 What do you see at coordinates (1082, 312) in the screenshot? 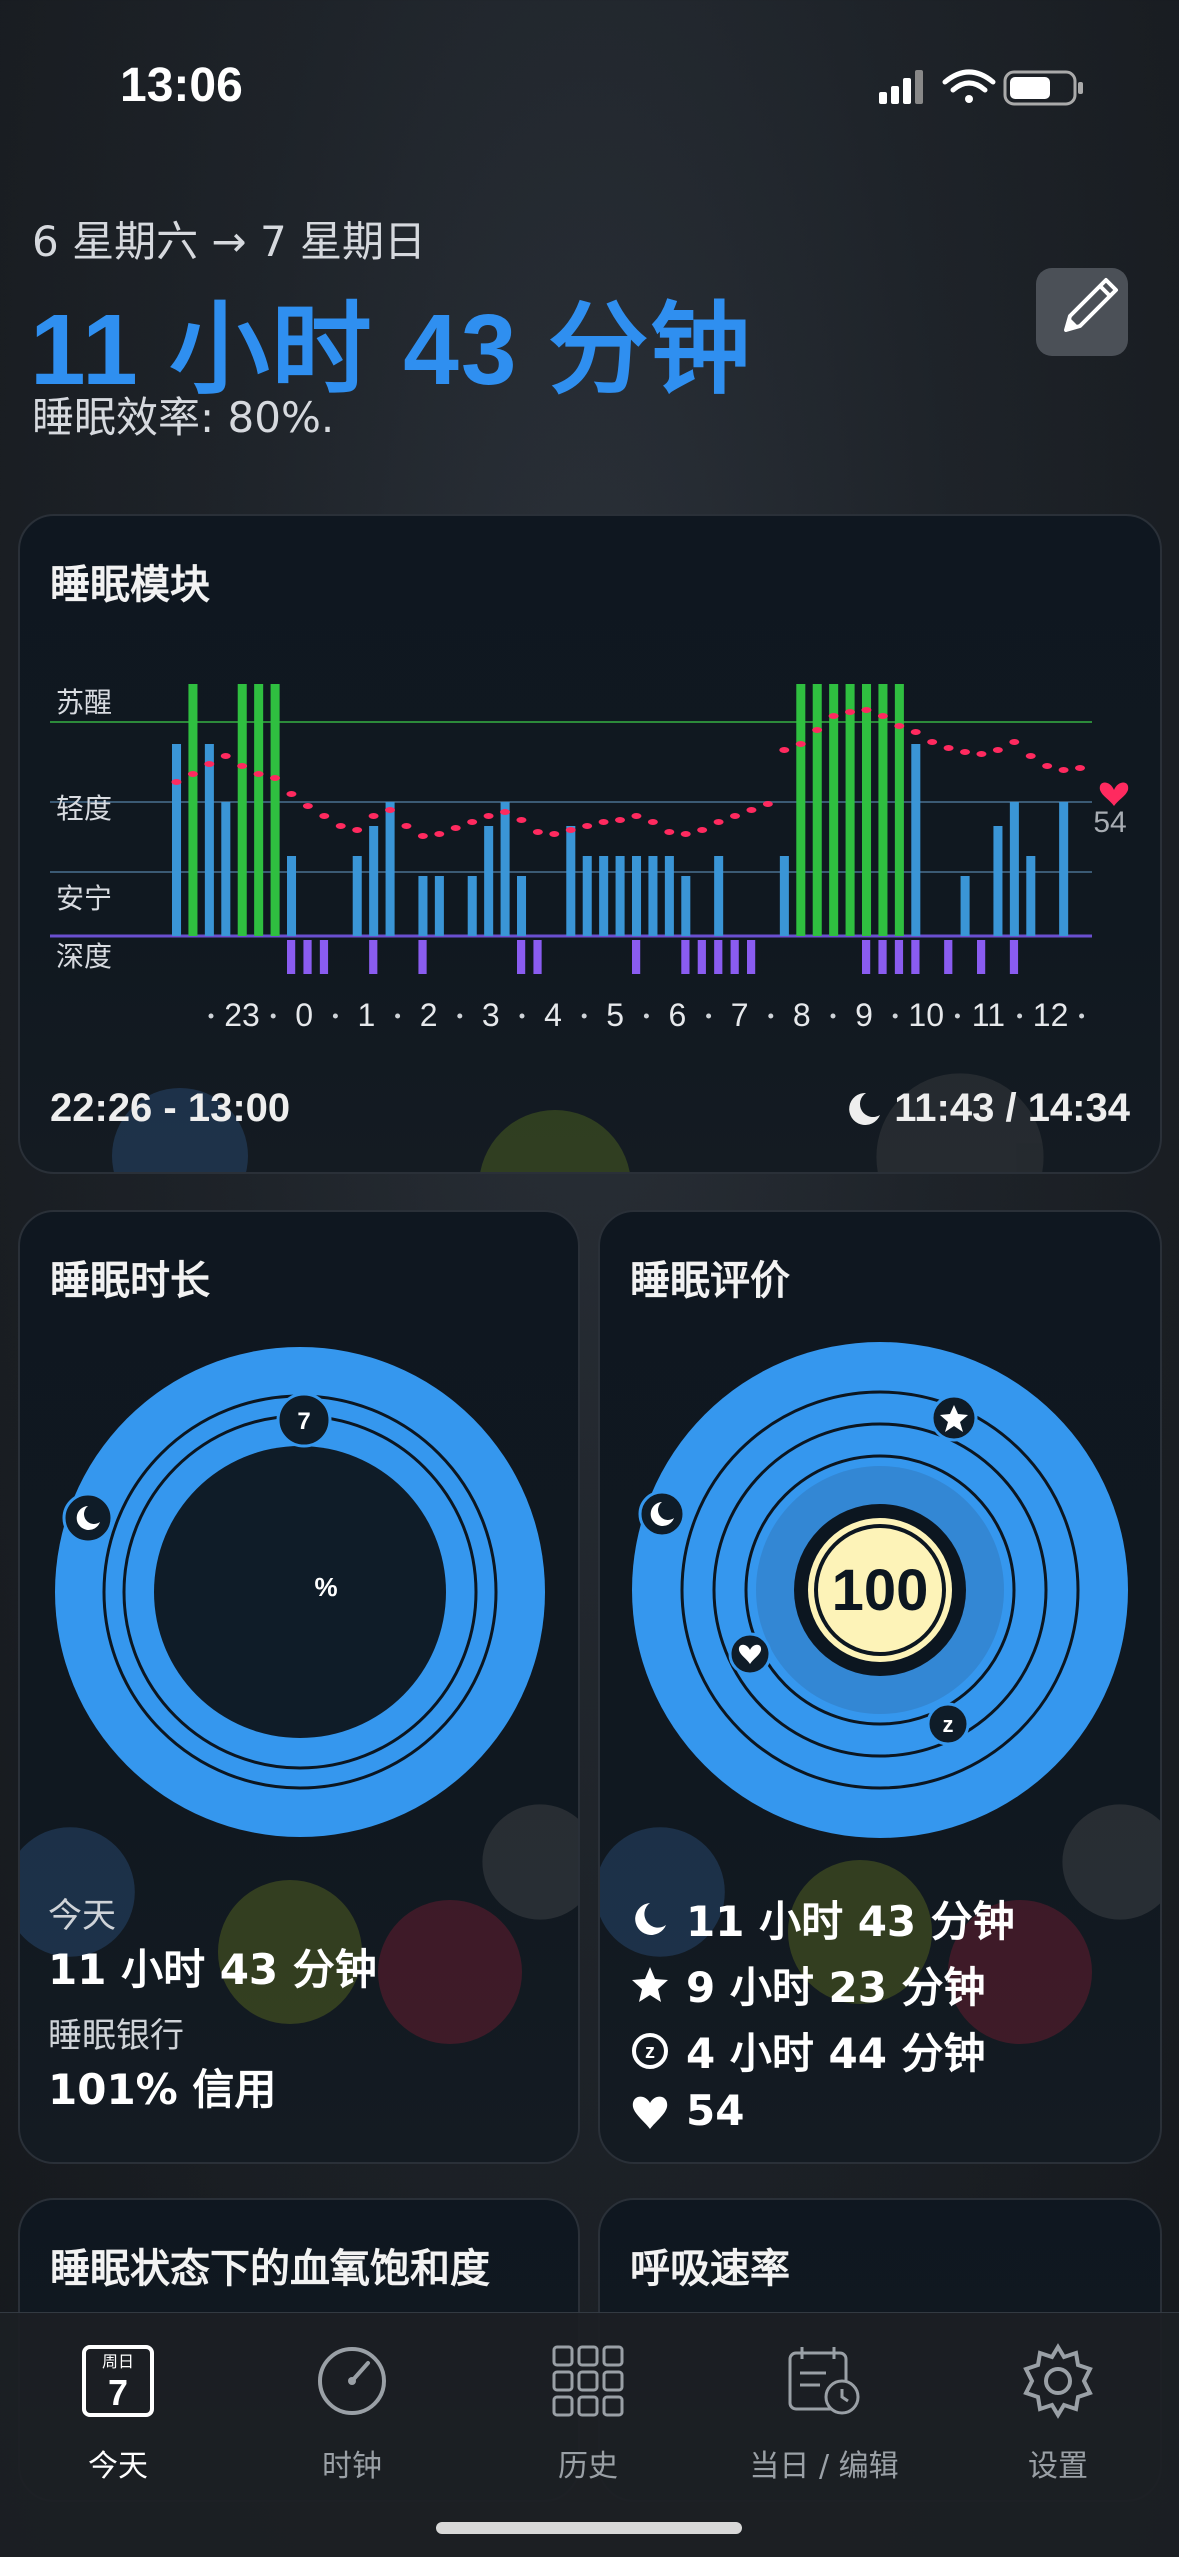
I see `edit-button` at bounding box center [1082, 312].